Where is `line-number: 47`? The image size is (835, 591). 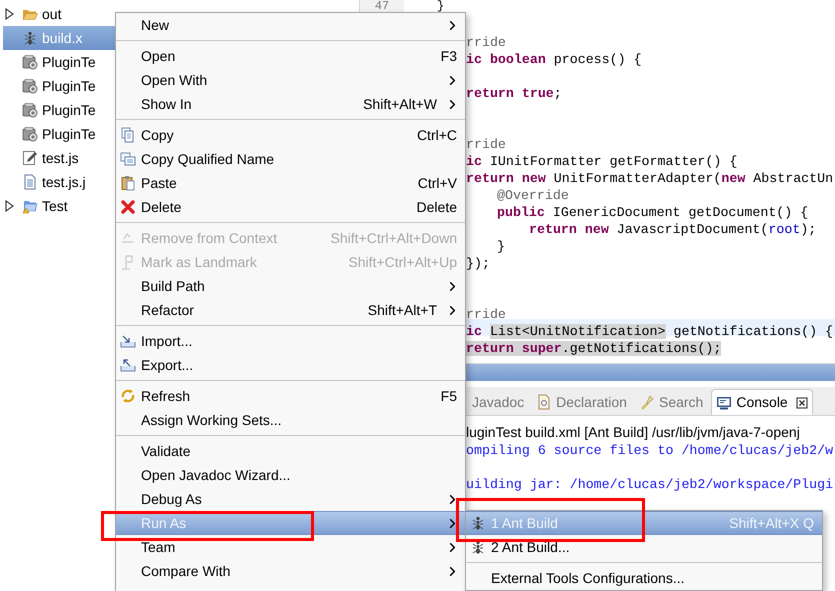
line-number: 47 is located at coordinates (382, 6).